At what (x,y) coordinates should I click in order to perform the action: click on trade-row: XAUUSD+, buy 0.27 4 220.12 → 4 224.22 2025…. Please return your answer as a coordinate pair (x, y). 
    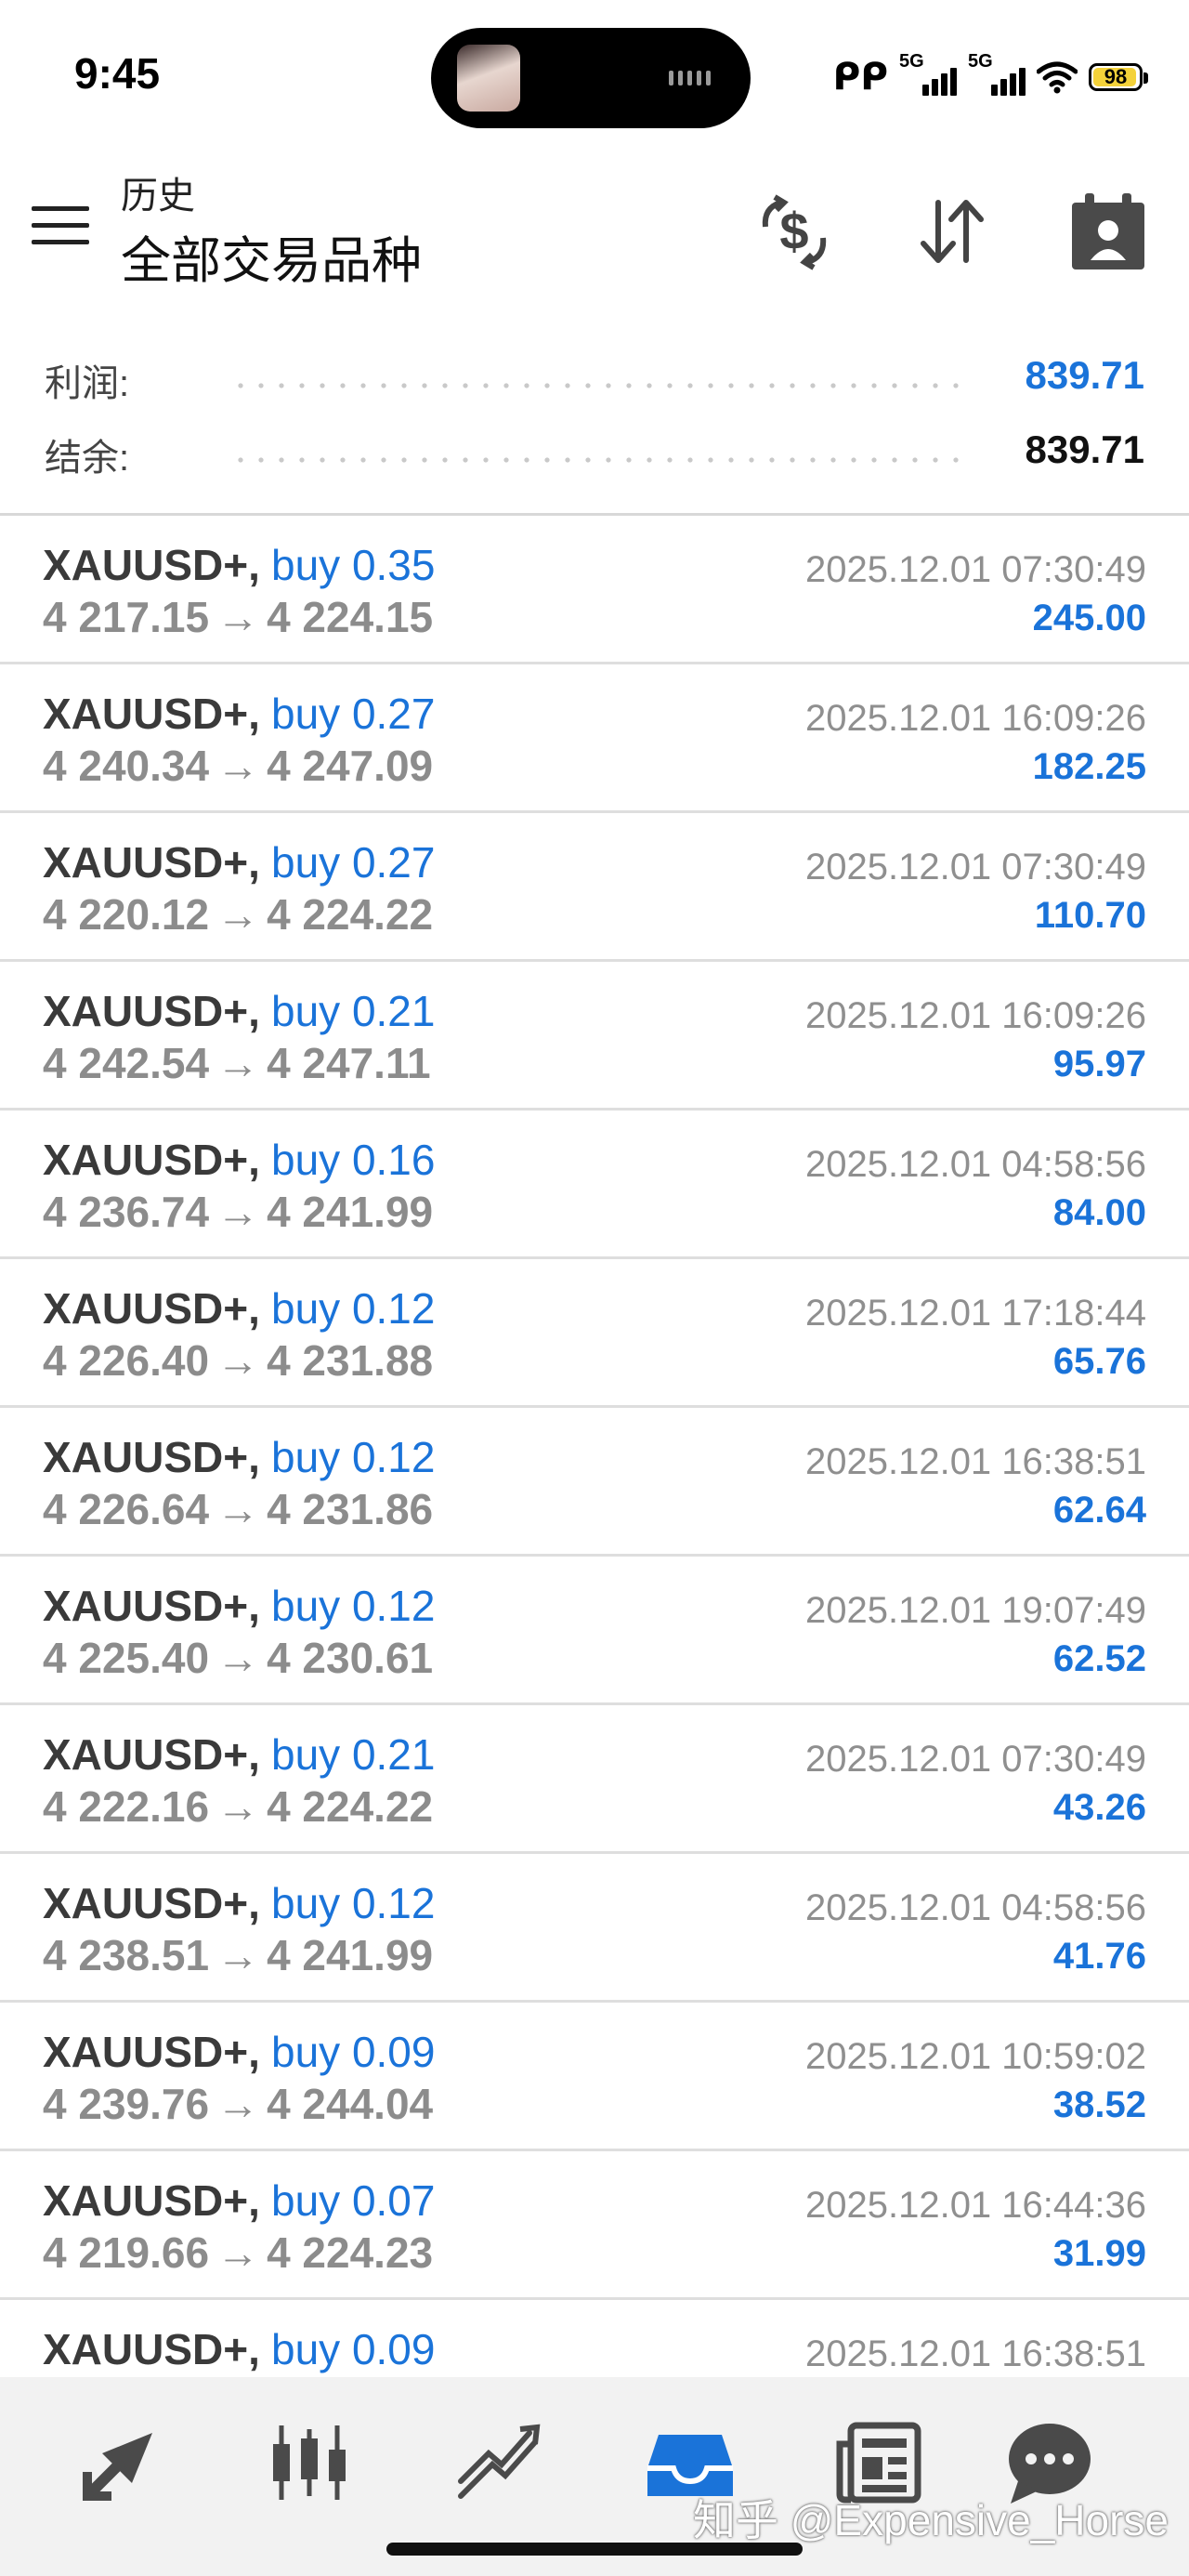
    Looking at the image, I should click on (594, 887).